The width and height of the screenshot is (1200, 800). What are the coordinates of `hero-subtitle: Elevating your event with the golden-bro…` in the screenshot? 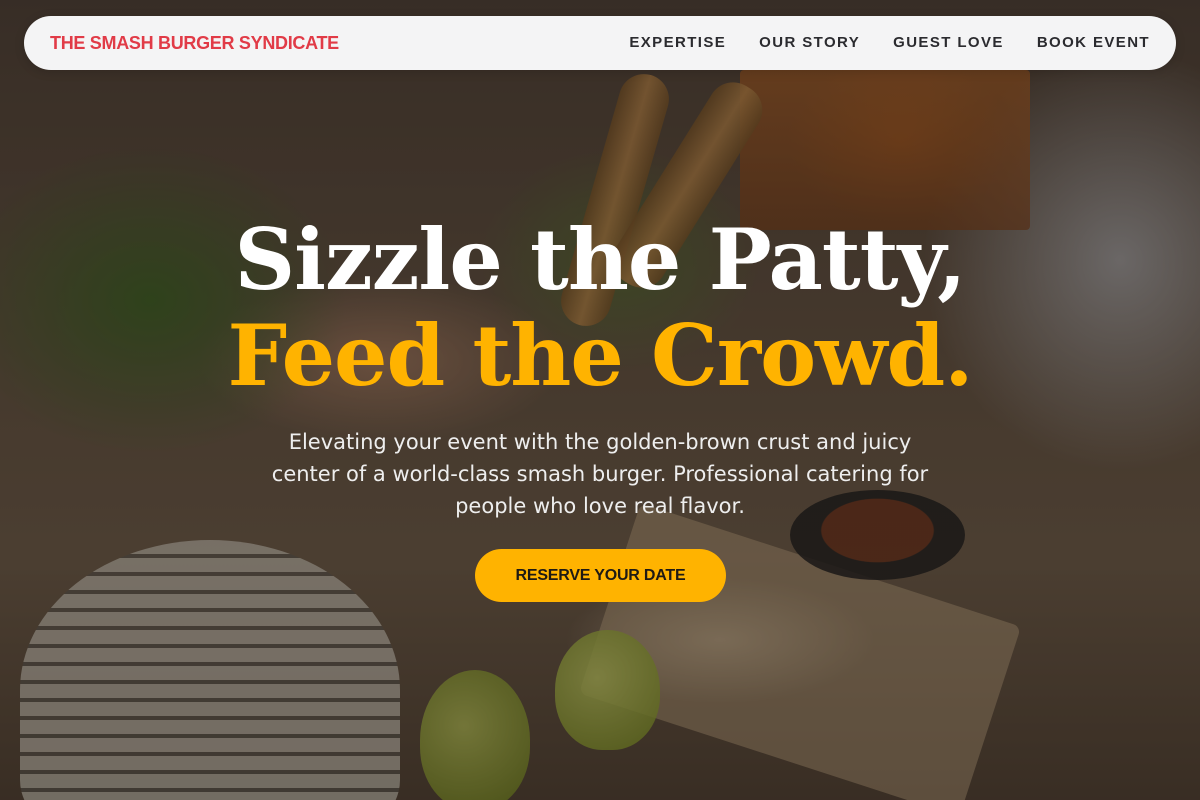 It's located at (600, 474).